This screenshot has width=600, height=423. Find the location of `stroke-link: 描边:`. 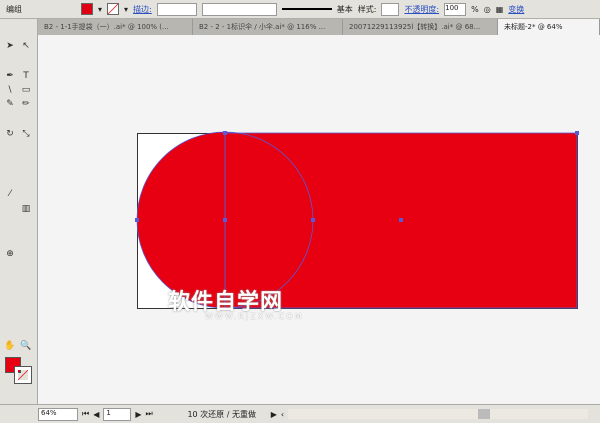

stroke-link: 描边: is located at coordinates (142, 9).